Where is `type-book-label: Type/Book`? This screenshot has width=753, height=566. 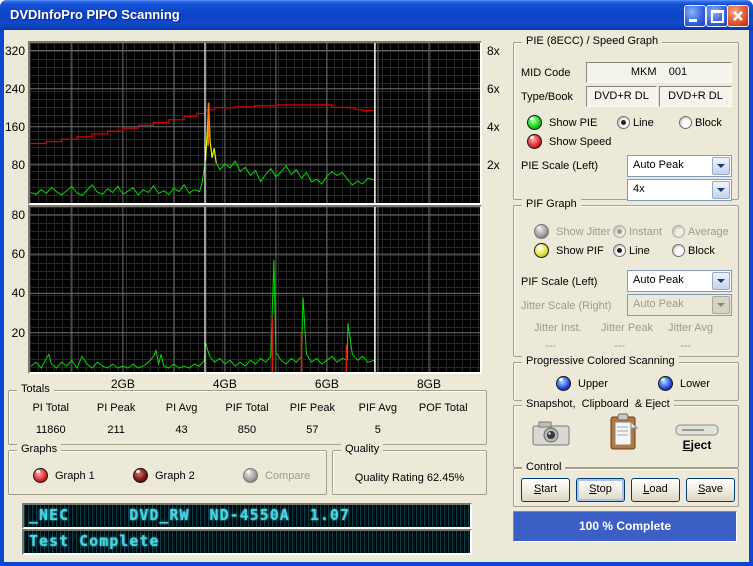 type-book-label: Type/Book is located at coordinates (547, 97).